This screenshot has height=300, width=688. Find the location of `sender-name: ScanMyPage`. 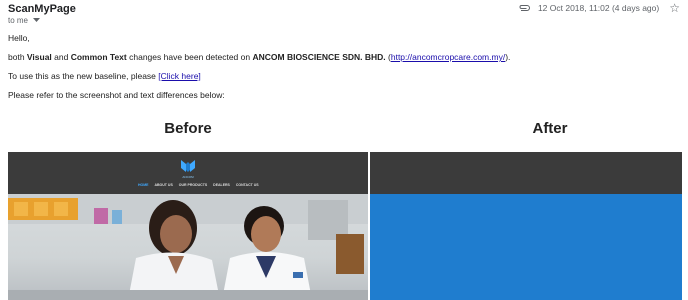

sender-name: ScanMyPage is located at coordinates (42, 9).